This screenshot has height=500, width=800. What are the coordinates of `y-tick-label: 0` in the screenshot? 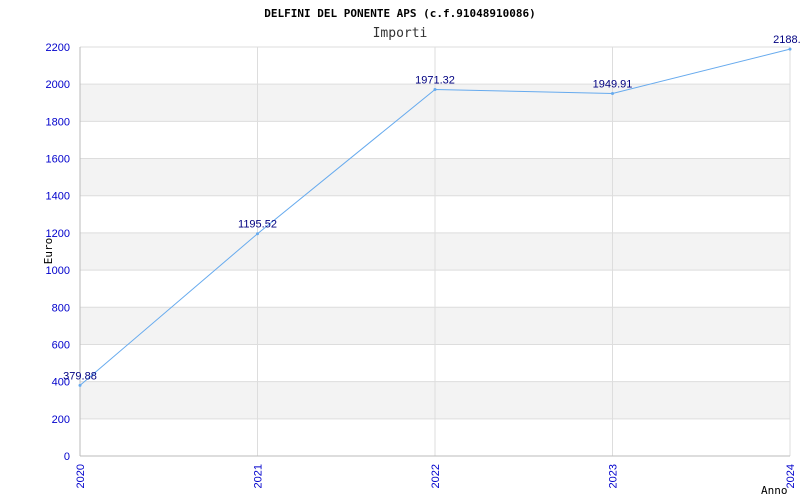 It's located at (67, 457).